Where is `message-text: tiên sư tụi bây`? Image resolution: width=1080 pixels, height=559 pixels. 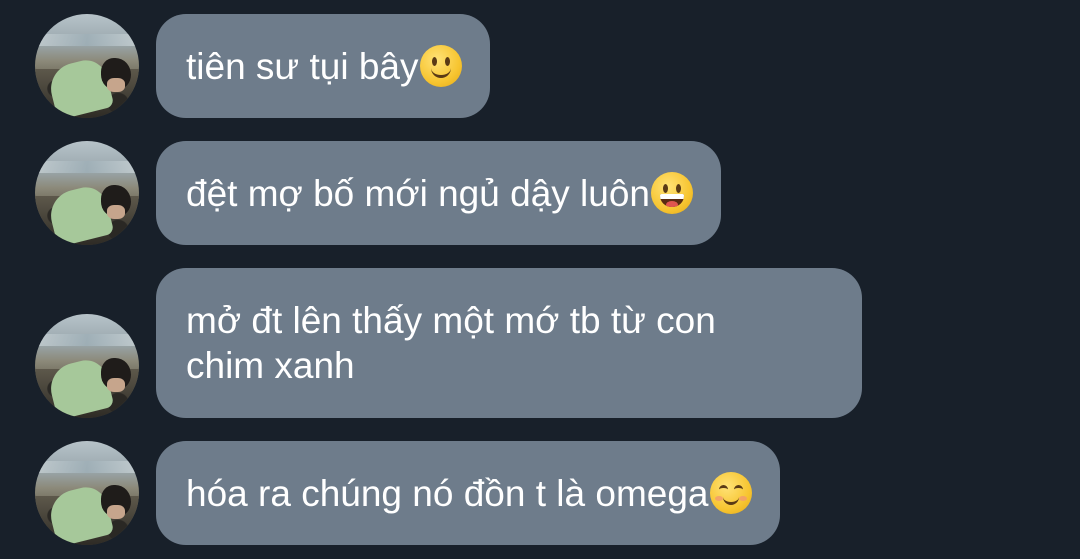 message-text: tiên sư tụi bây is located at coordinates (302, 66).